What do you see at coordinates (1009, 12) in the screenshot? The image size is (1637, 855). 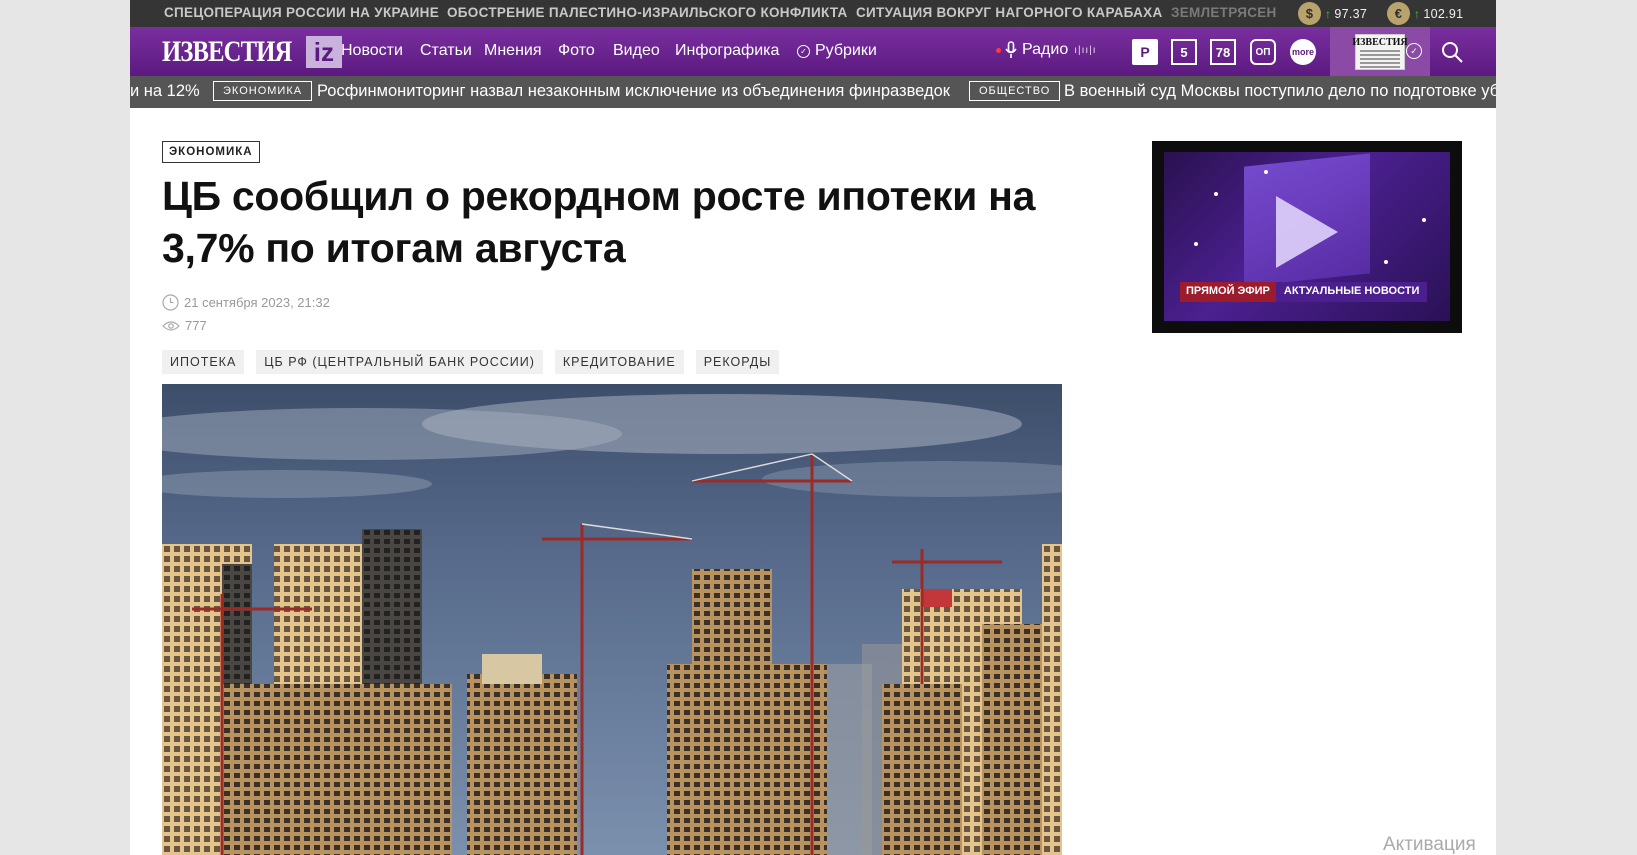 I see `trend-link: СИТУАЦИЯ ВОКРУГ НАГОРНОГО КАРАБАХА` at bounding box center [1009, 12].